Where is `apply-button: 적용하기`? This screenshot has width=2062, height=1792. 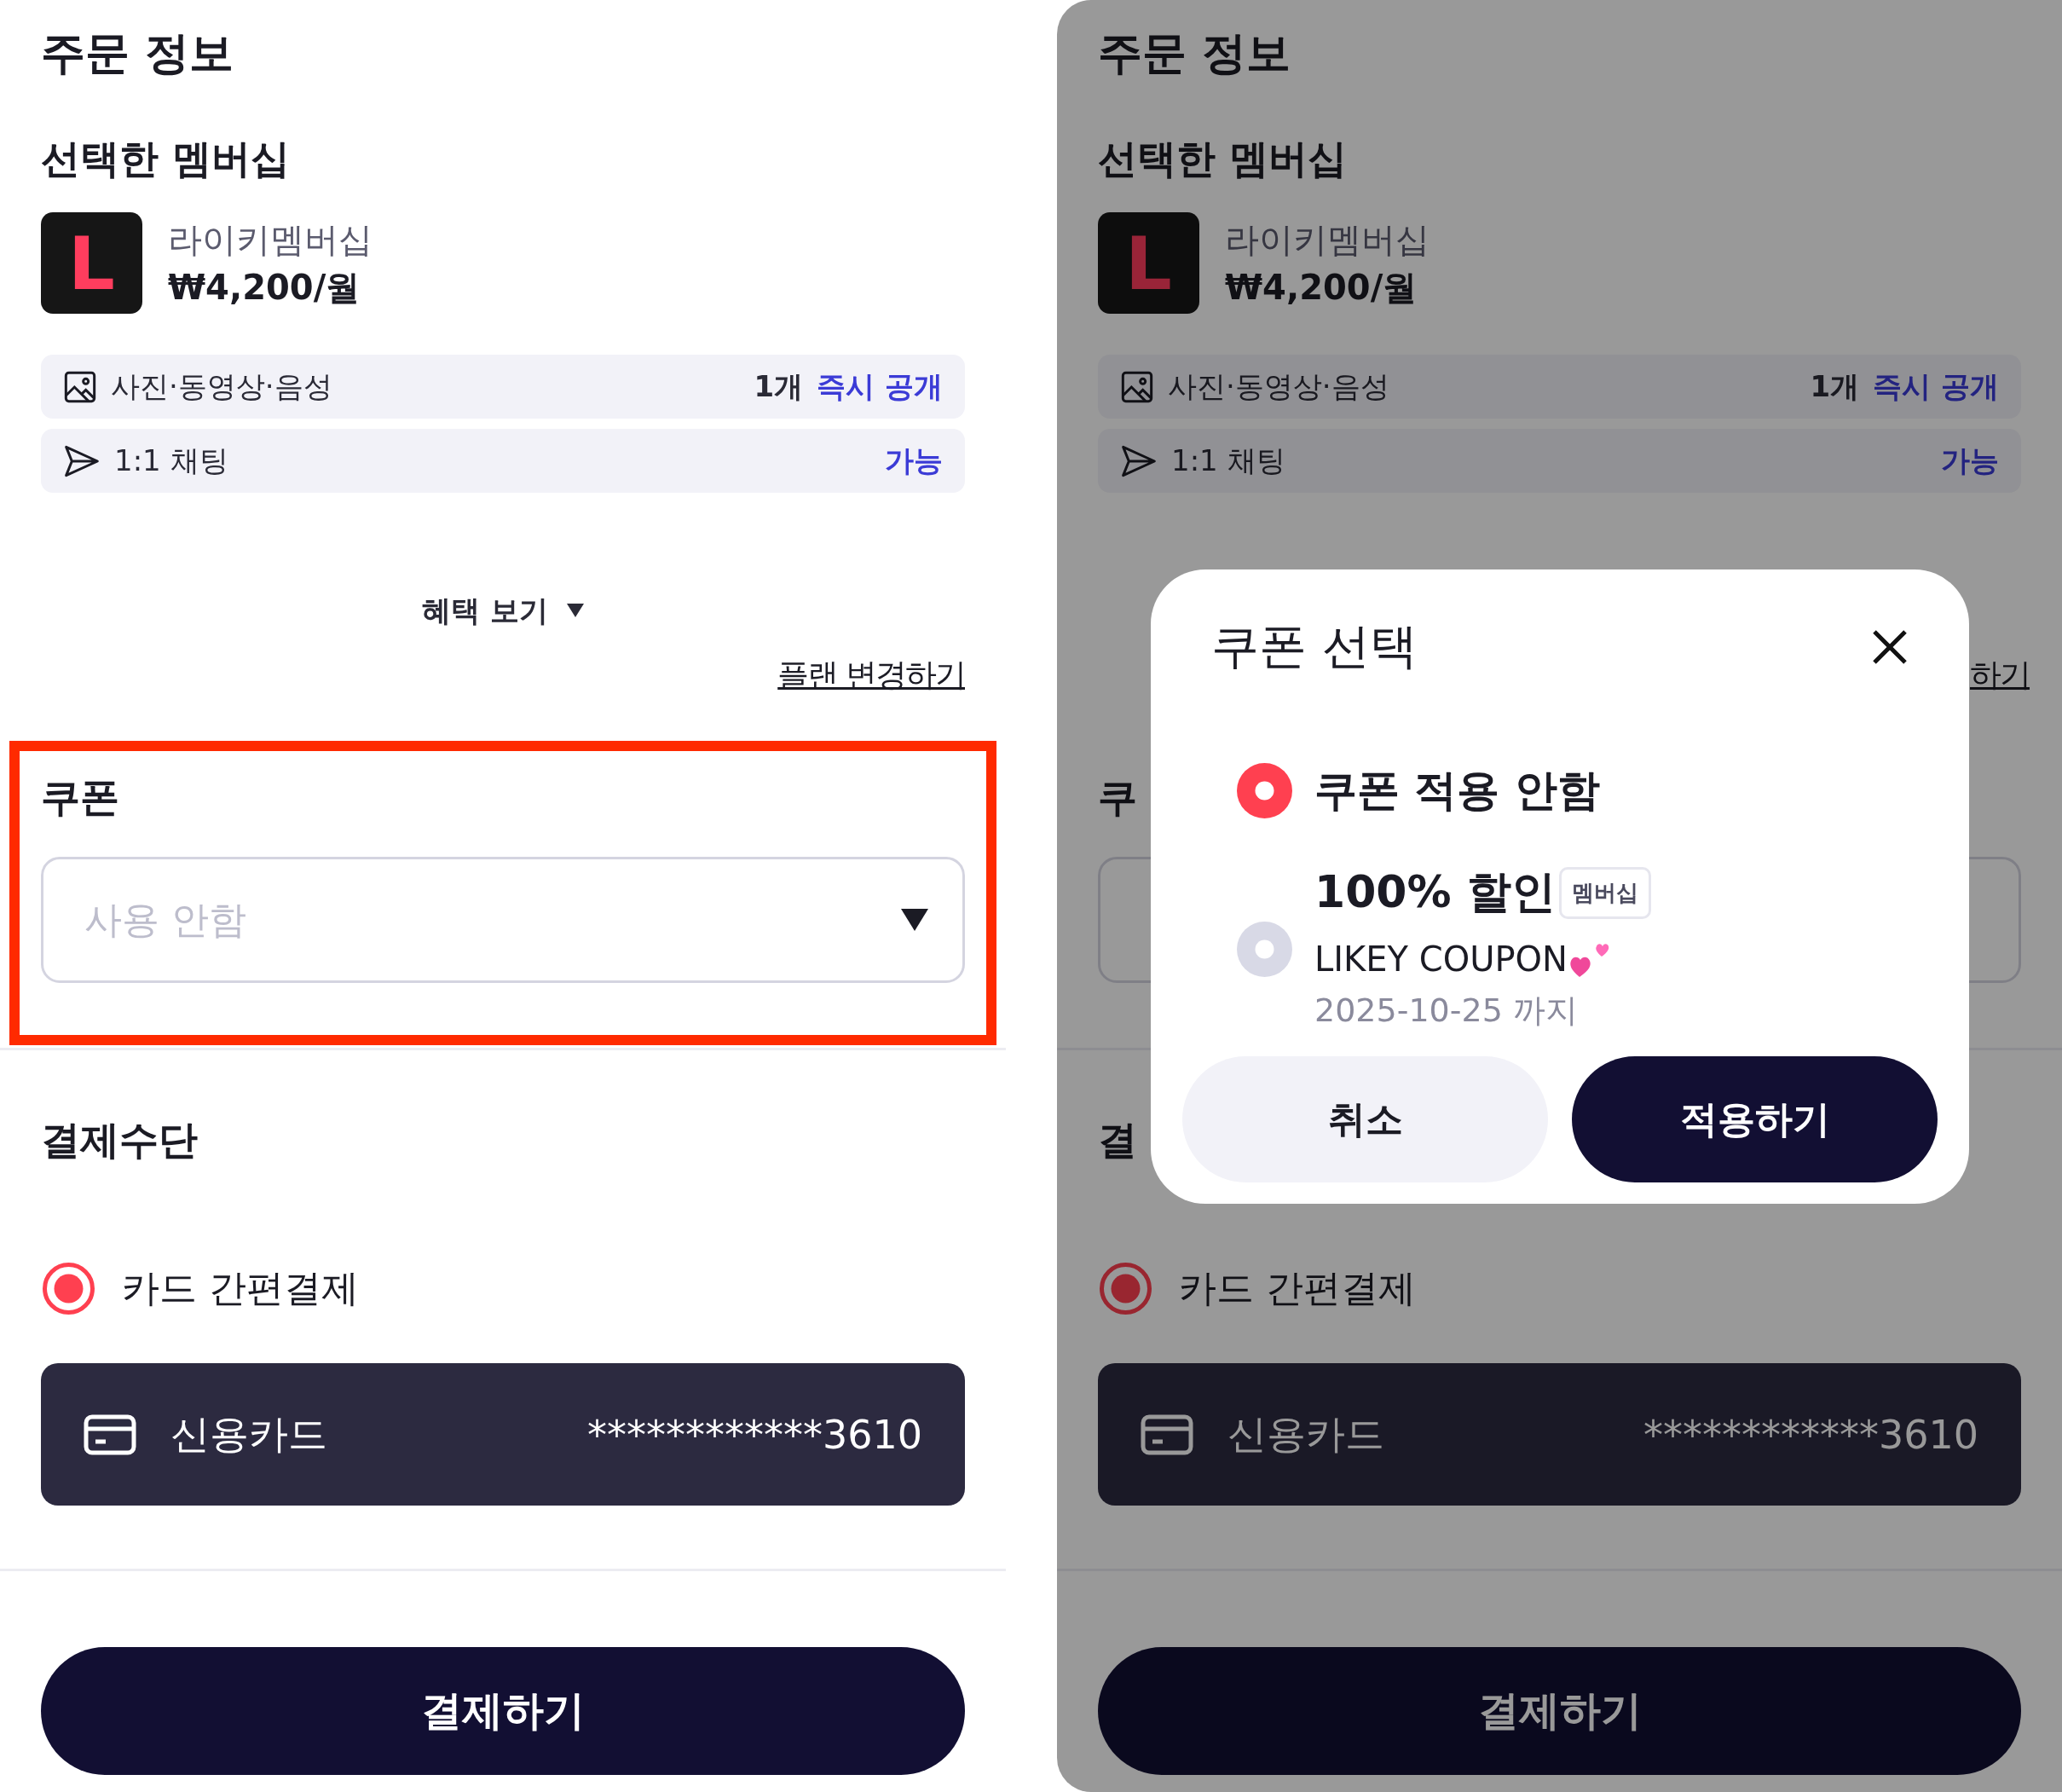 apply-button: 적용하기 is located at coordinates (1755, 1119).